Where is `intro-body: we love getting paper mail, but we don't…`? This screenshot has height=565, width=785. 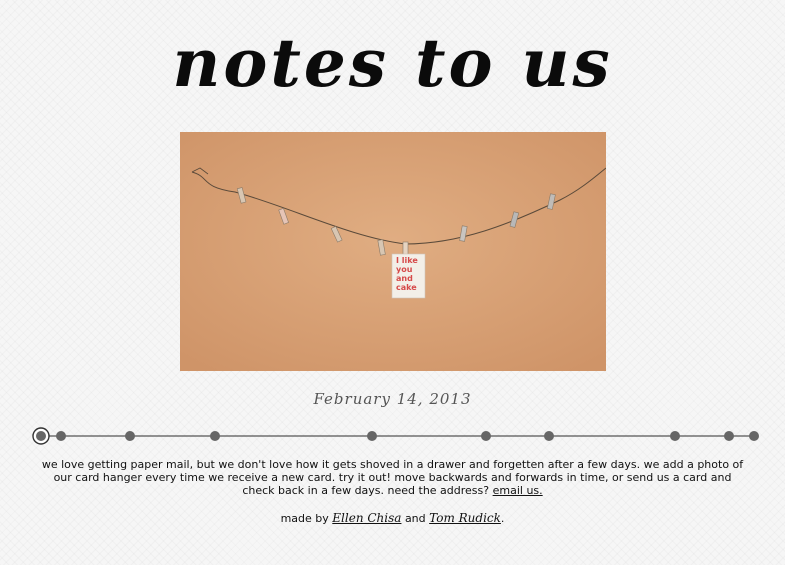
intro-body: we love getting paper mail, but we don't… is located at coordinates (392, 477).